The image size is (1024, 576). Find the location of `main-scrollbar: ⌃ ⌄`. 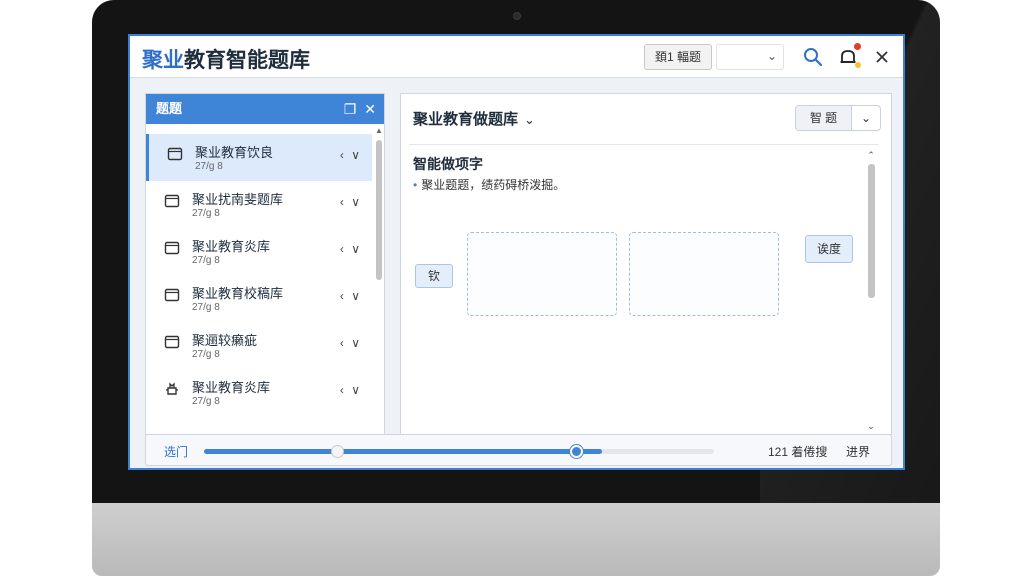

main-scrollbar: ⌃ ⌄ is located at coordinates (871, 291).